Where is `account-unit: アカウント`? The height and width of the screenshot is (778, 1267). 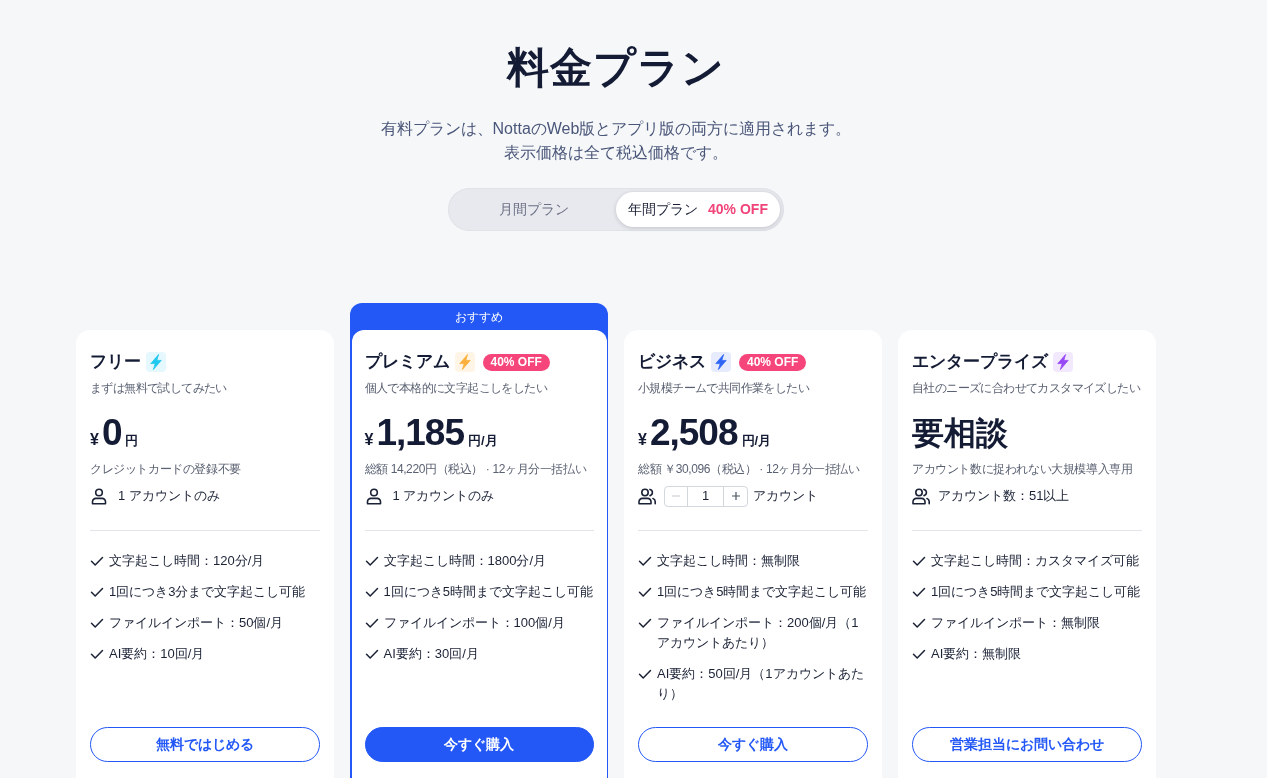
account-unit: アカウント is located at coordinates (785, 496).